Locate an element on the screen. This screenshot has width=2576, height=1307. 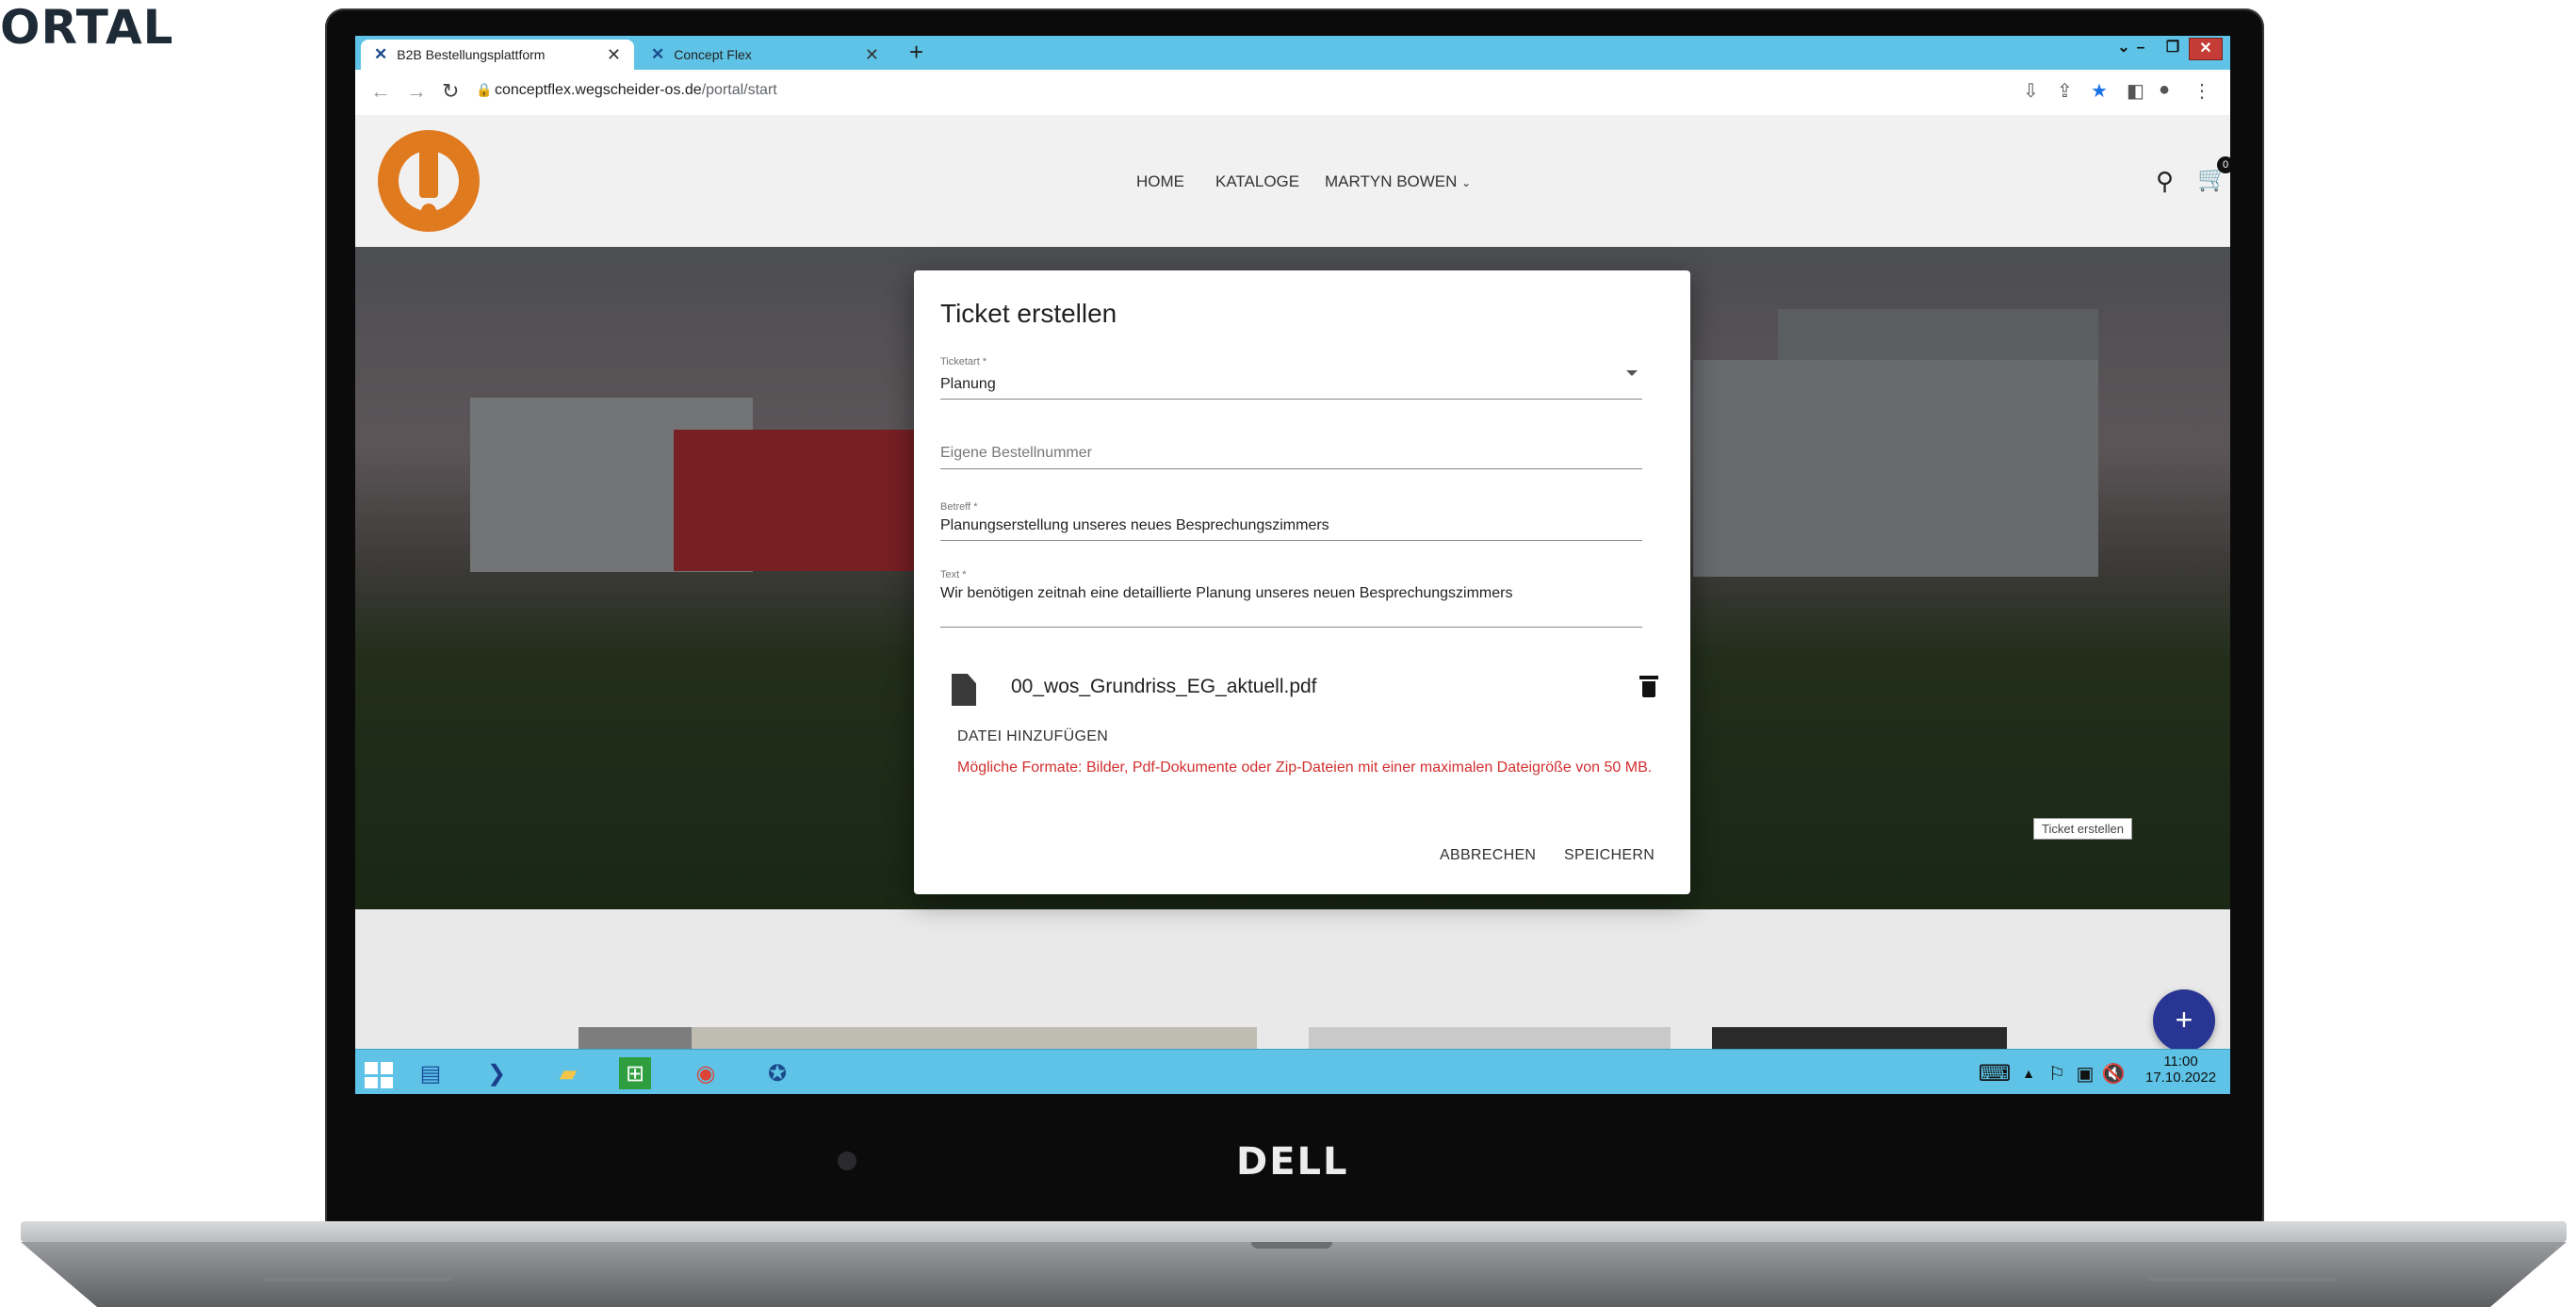
menu-dots-icon: ⋮ is located at coordinates (2202, 91).